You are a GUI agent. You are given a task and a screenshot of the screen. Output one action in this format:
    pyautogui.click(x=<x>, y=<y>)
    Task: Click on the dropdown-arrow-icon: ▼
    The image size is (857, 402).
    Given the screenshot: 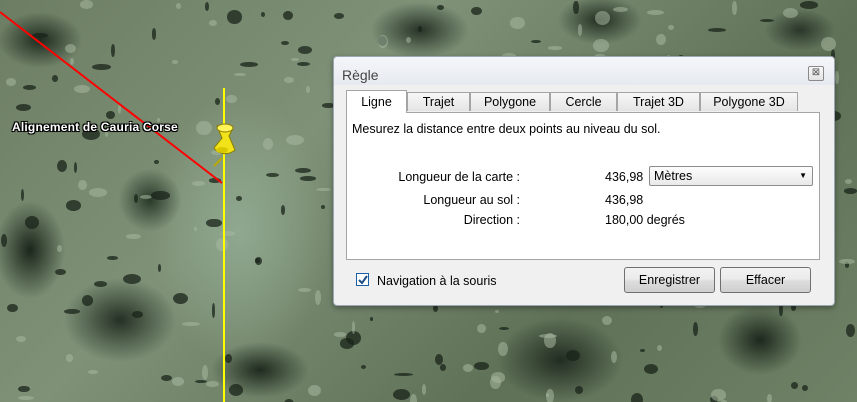 What is the action you would take?
    pyautogui.click(x=803, y=175)
    